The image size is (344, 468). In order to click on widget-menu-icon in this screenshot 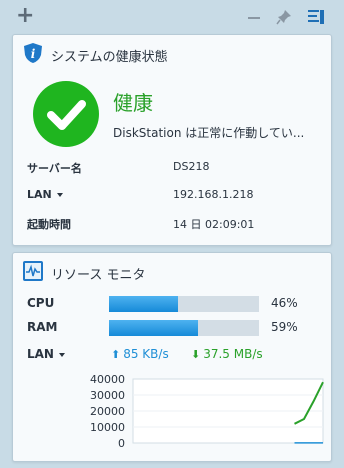, I will do `click(316, 17)`.